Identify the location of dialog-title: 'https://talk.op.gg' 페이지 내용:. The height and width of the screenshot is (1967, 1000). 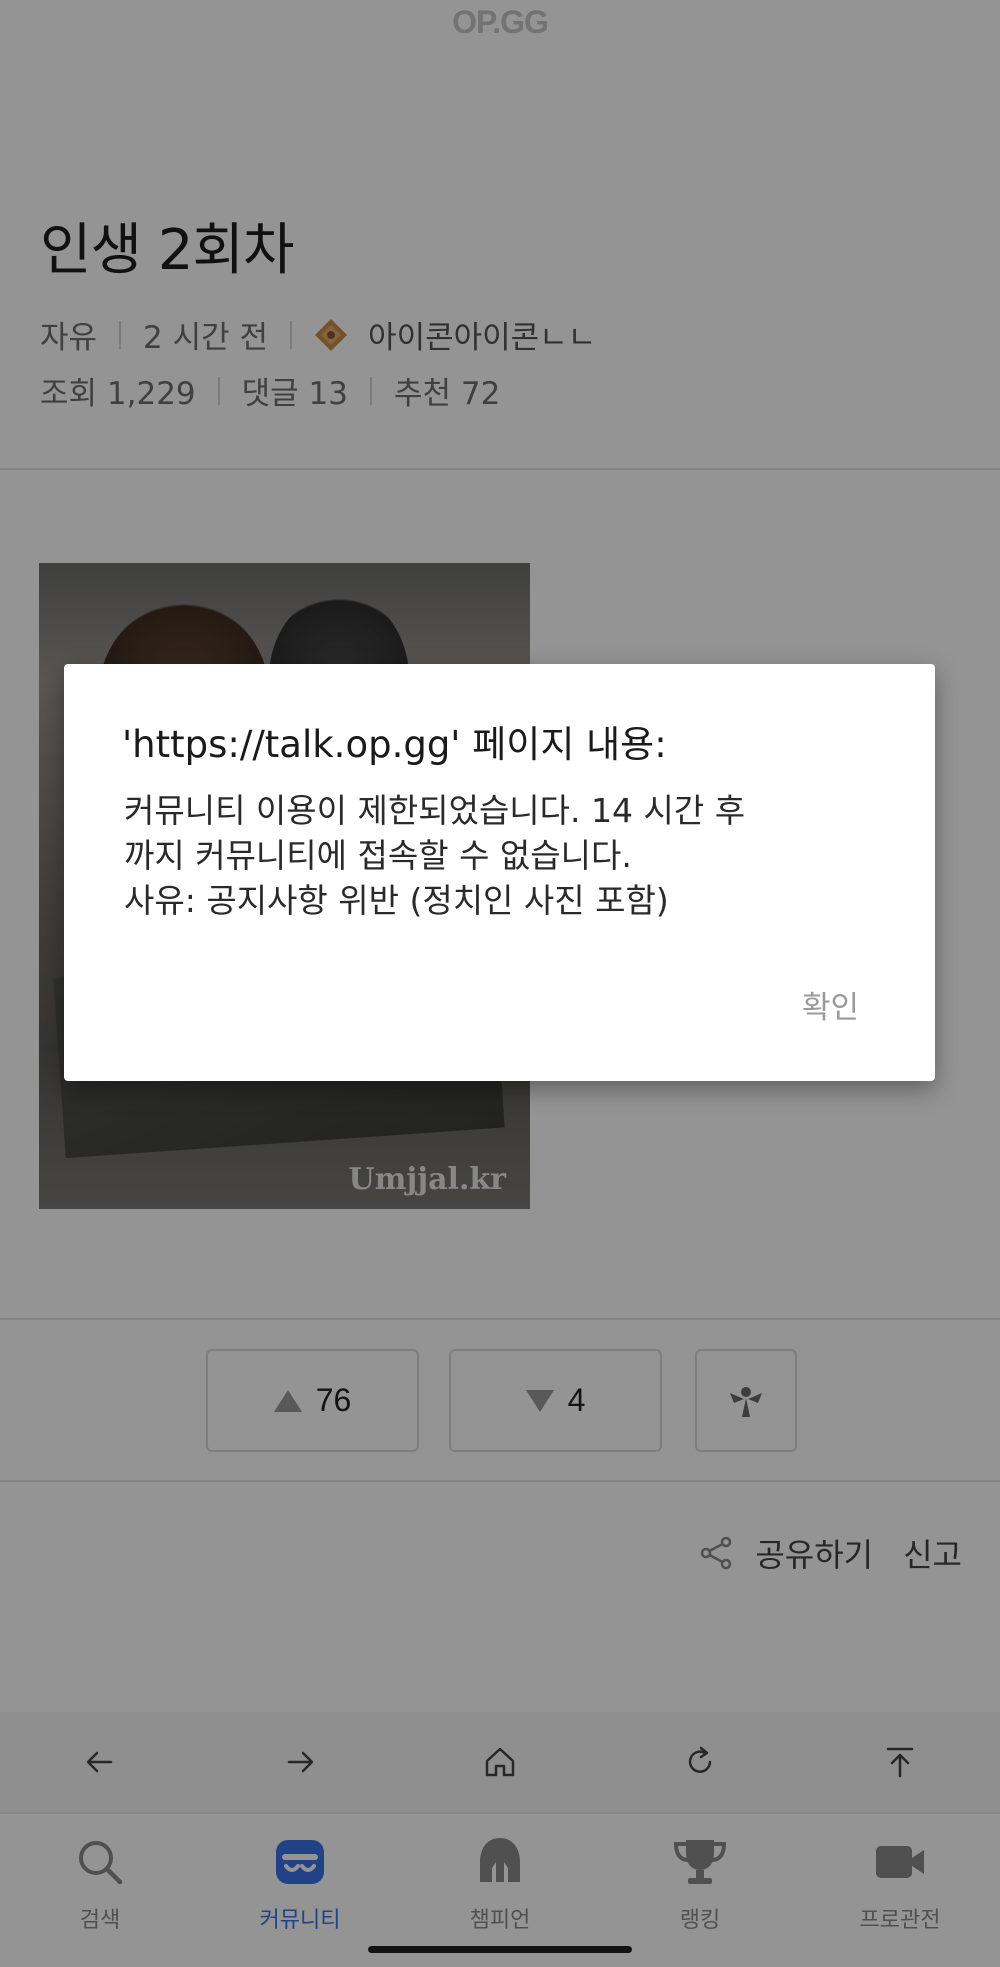
(394, 744).